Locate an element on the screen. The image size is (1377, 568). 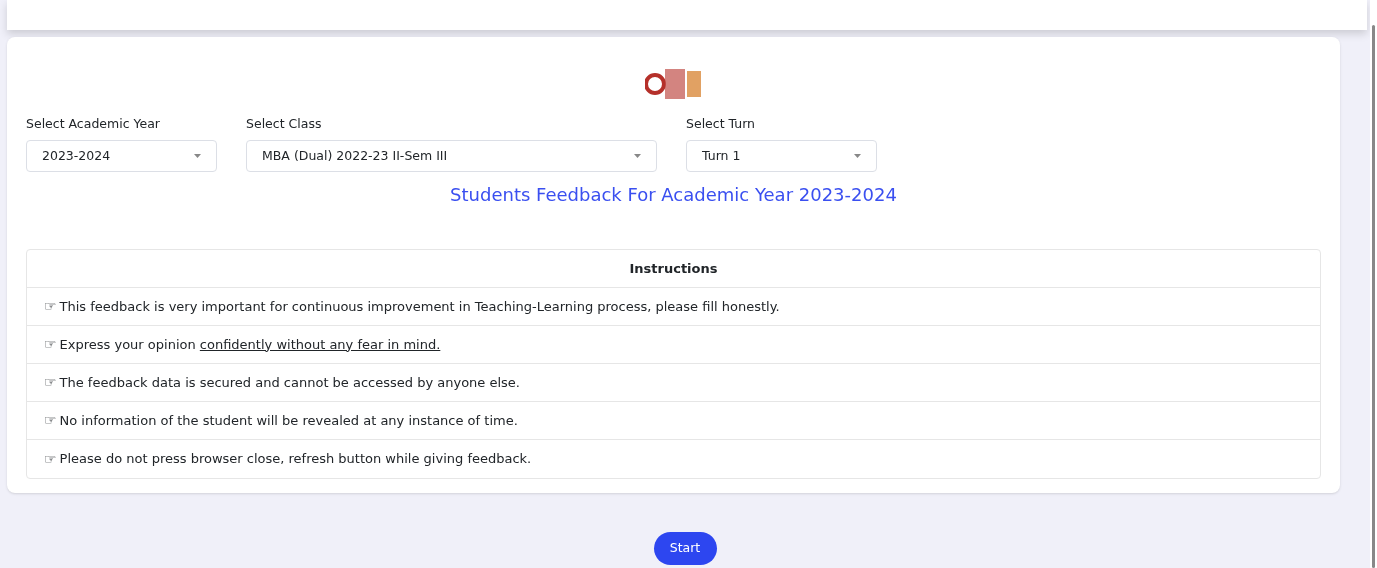
instruction-text: Express your opinion confidently without any fear in mind. is located at coordinates (250, 344).